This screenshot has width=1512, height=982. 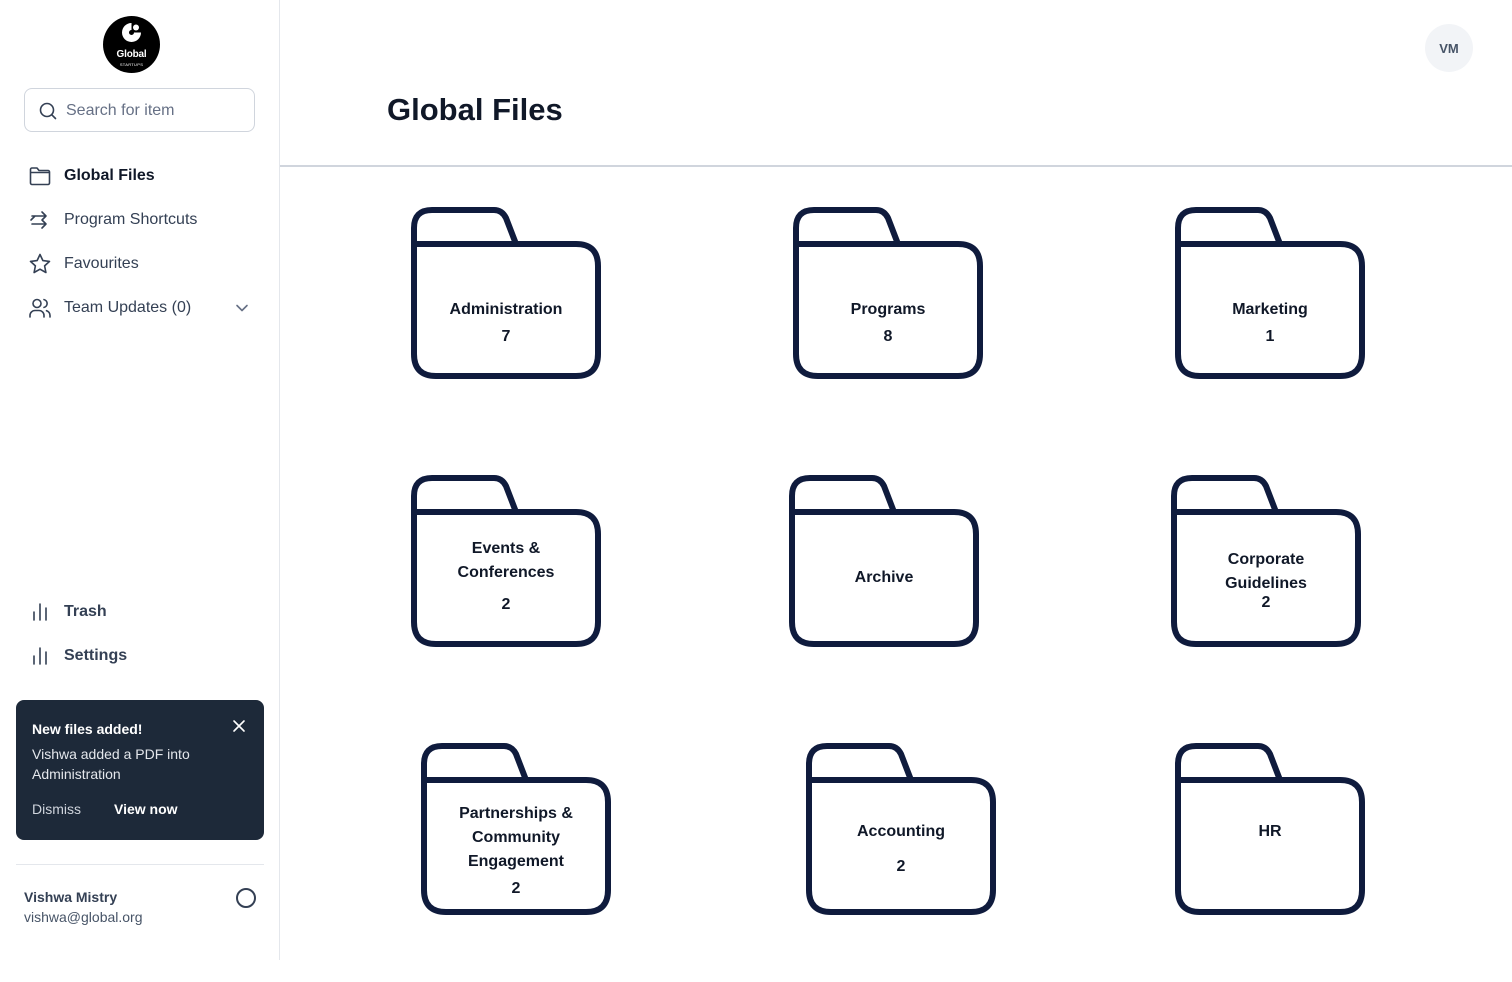 What do you see at coordinates (888, 336) in the screenshot?
I see `folder-count: 8` at bounding box center [888, 336].